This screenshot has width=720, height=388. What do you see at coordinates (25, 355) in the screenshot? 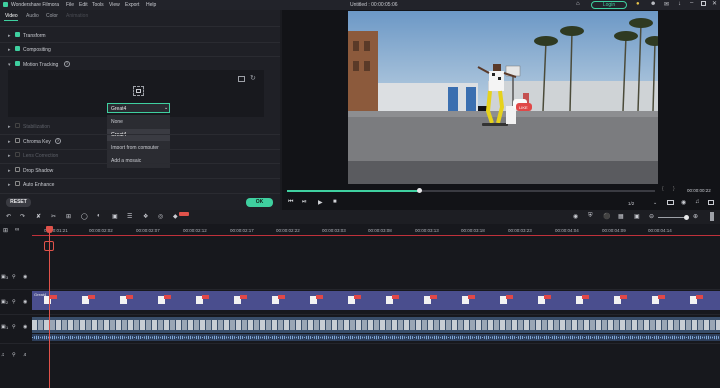
I see `volume-icon: ♬` at bounding box center [25, 355].